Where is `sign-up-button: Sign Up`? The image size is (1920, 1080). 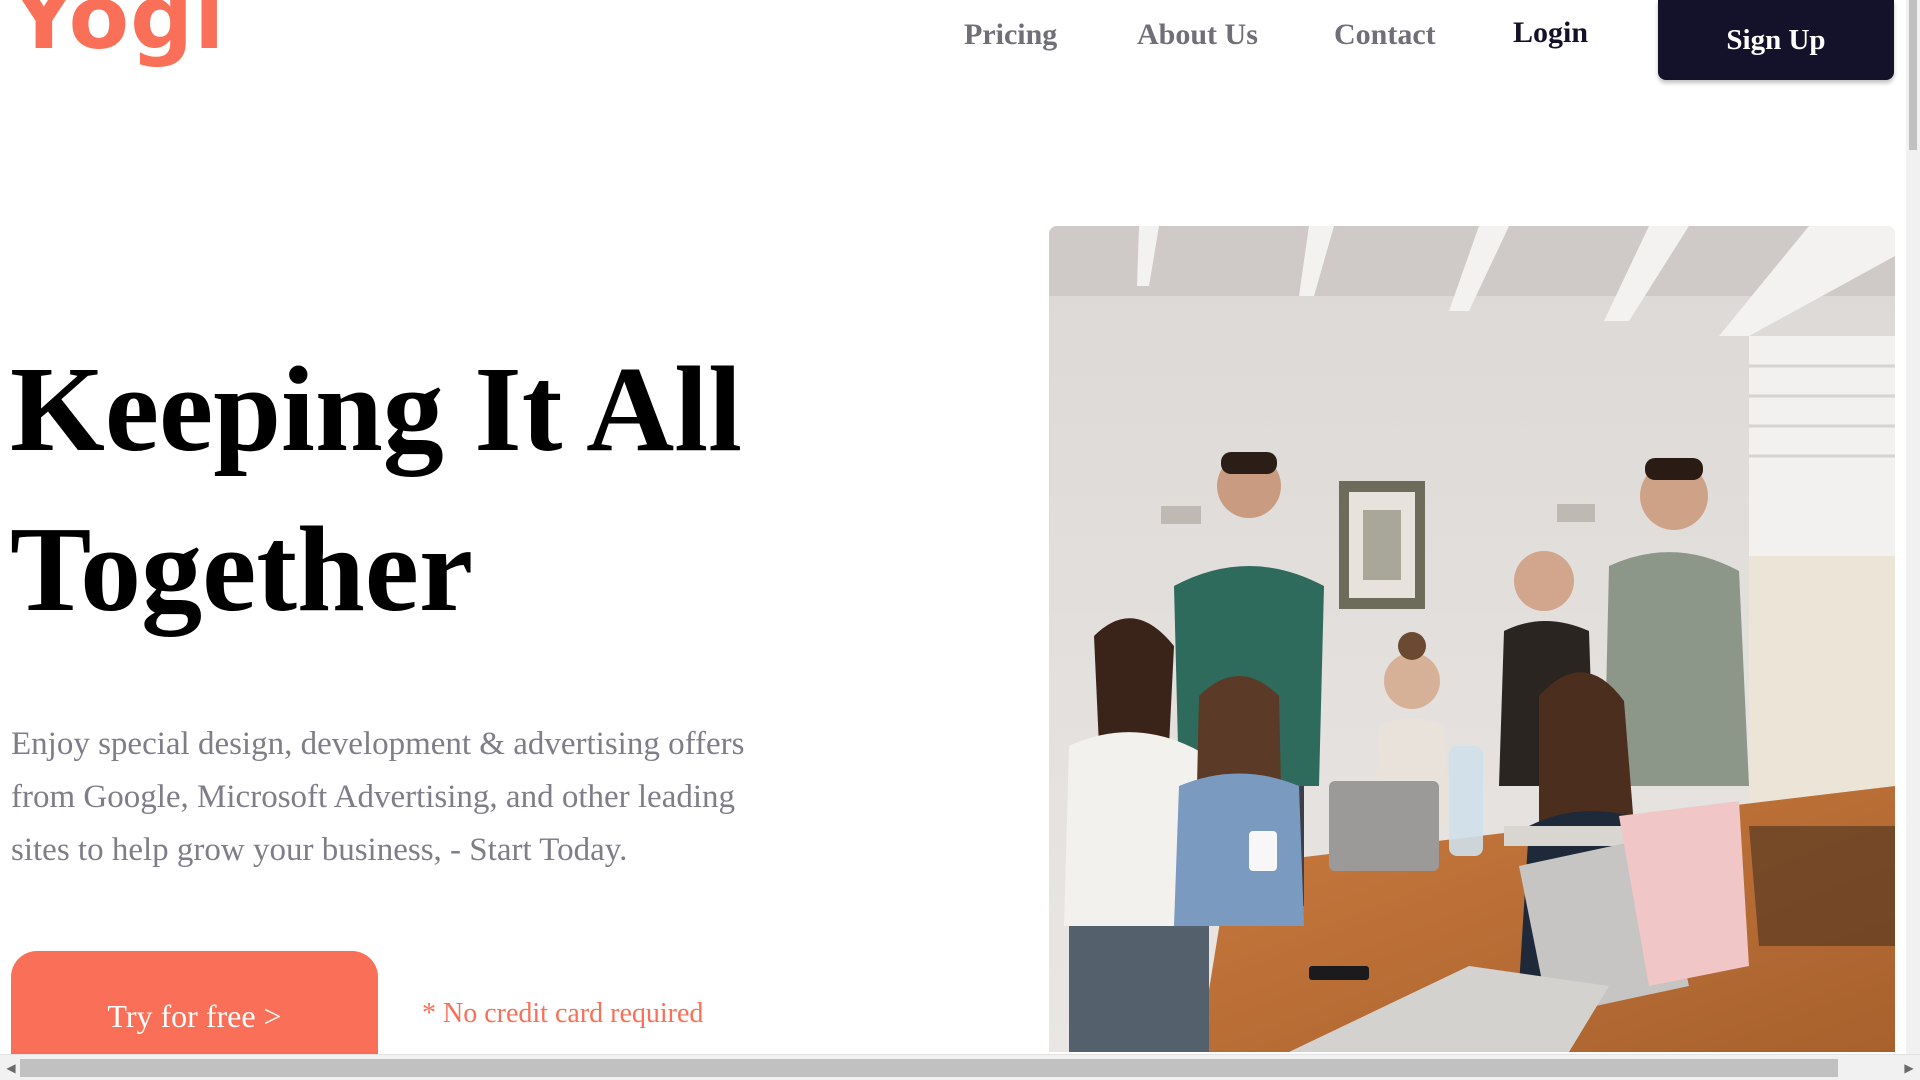
sign-up-button: Sign Up is located at coordinates (1776, 40).